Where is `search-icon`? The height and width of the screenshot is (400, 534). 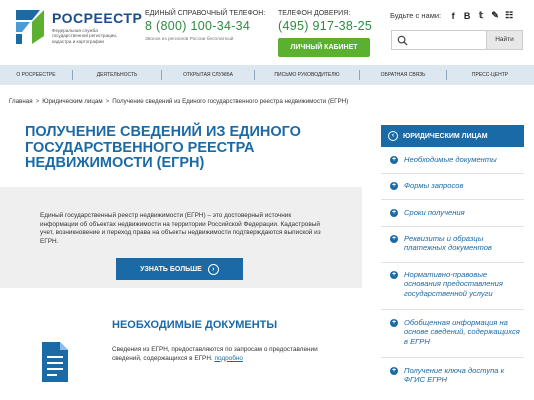 search-icon is located at coordinates (402, 40).